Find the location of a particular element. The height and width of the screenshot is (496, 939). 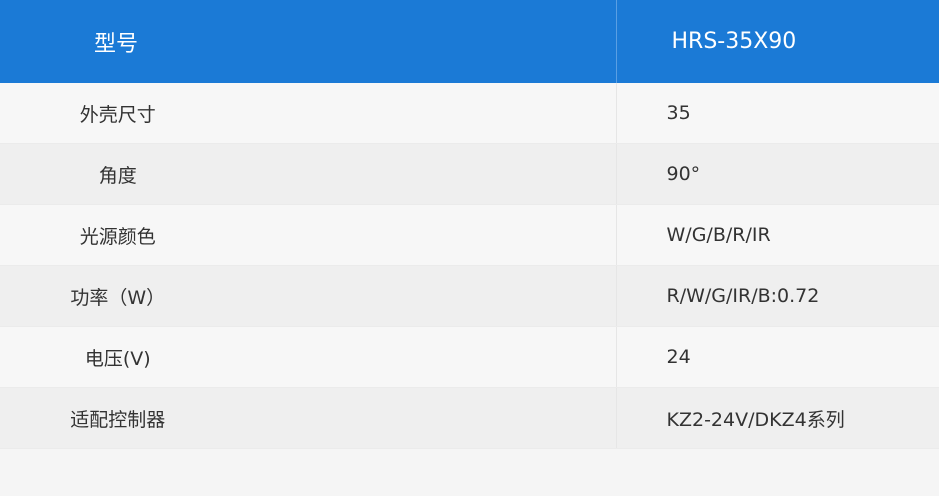

table-row: 外壳尺寸 35 is located at coordinates (469, 113).